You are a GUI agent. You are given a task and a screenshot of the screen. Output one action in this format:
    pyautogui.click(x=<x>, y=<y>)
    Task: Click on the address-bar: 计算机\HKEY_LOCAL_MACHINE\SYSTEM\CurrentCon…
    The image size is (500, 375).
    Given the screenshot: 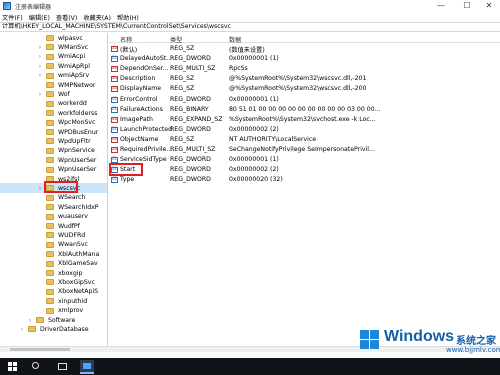 What is the action you would take?
    pyautogui.click(x=250, y=27)
    